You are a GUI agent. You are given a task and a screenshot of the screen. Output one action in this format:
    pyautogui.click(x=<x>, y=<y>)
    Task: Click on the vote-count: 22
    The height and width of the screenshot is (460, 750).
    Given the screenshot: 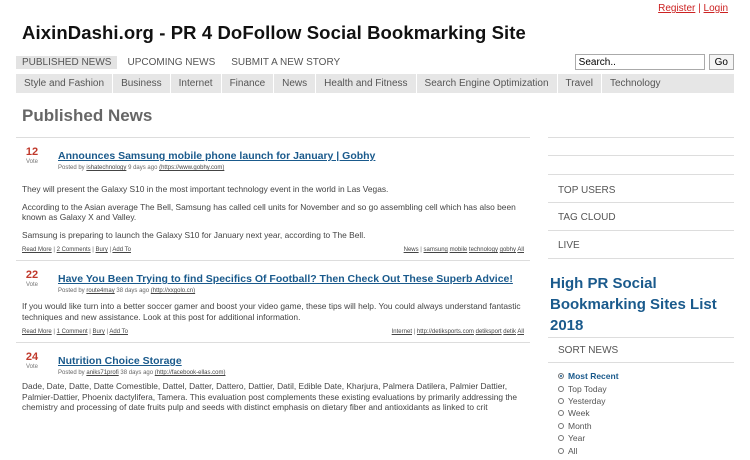 What is the action you would take?
    pyautogui.click(x=32, y=275)
    